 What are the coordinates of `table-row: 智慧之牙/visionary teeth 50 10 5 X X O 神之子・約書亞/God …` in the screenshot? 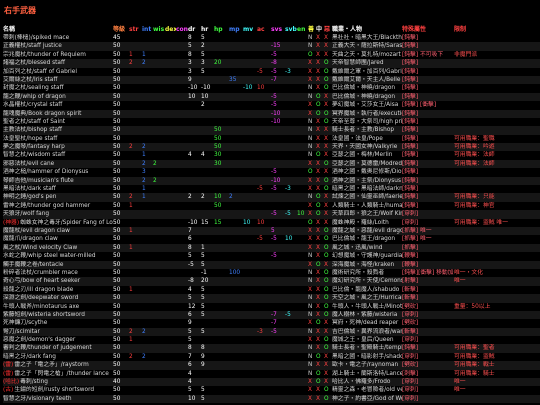 It's located at (271, 399).